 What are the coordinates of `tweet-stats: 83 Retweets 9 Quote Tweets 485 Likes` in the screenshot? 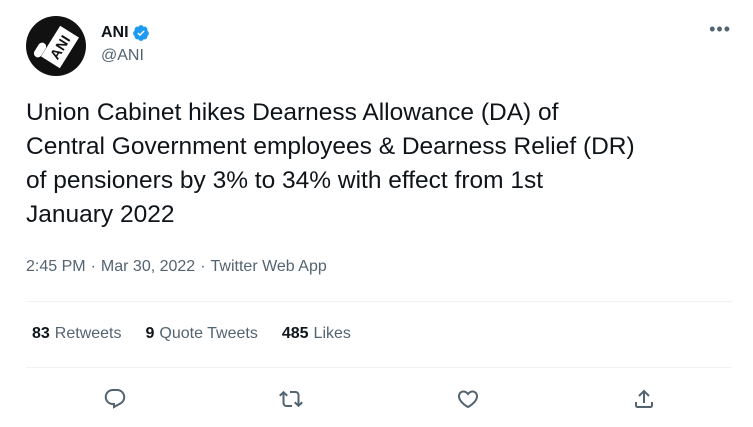 It's located at (191, 334).